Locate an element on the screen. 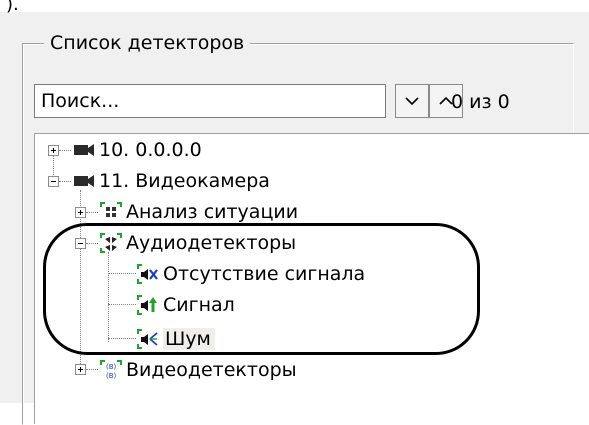  top-strip: ). is located at coordinates (294, 7).